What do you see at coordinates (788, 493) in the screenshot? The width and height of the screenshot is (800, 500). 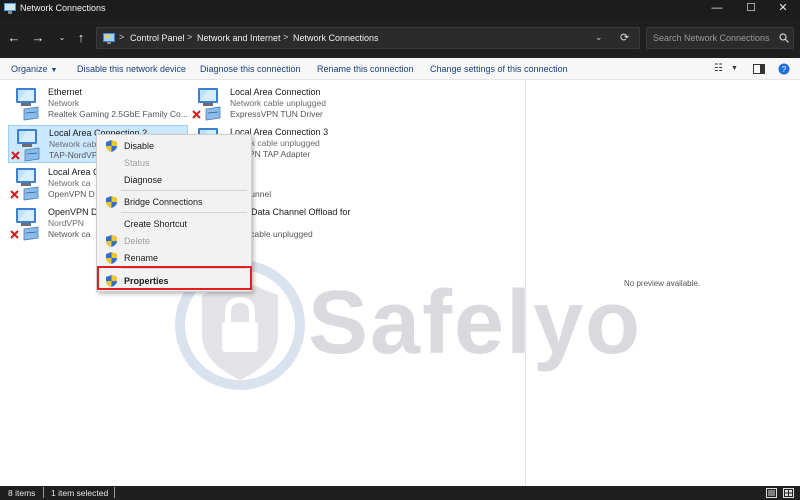 I see `large-icons-view-icon` at bounding box center [788, 493].